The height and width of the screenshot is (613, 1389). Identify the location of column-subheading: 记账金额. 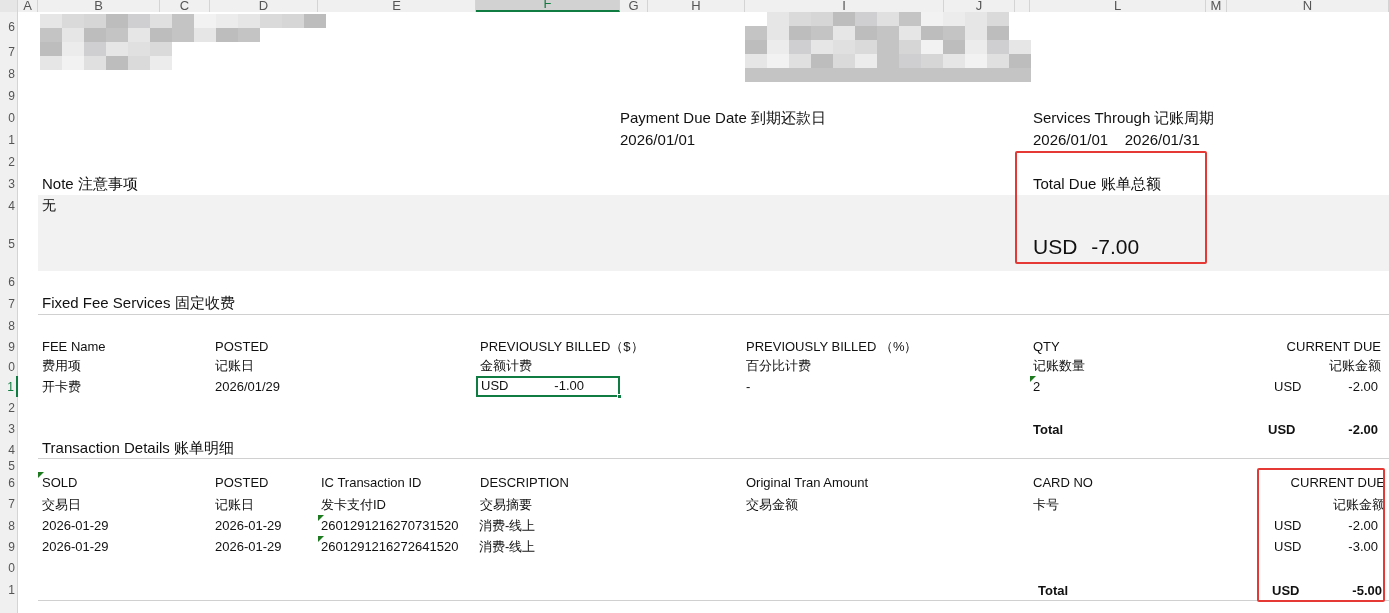
(1355, 366).